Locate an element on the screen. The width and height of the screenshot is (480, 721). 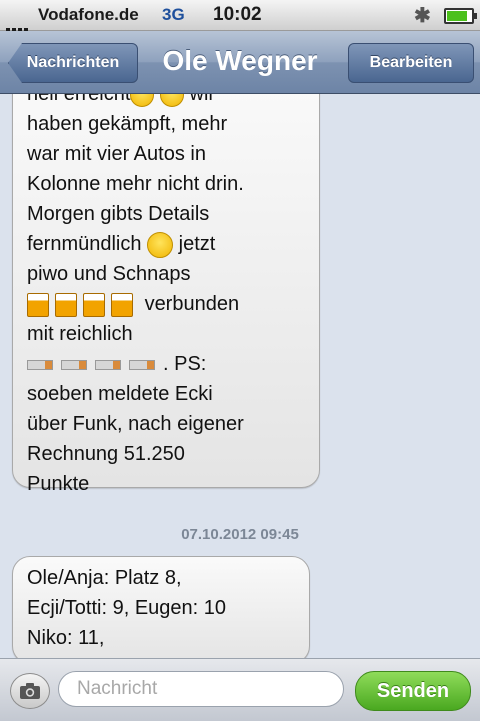
message-line: fernmündlich jetzt is located at coordinates (166, 244).